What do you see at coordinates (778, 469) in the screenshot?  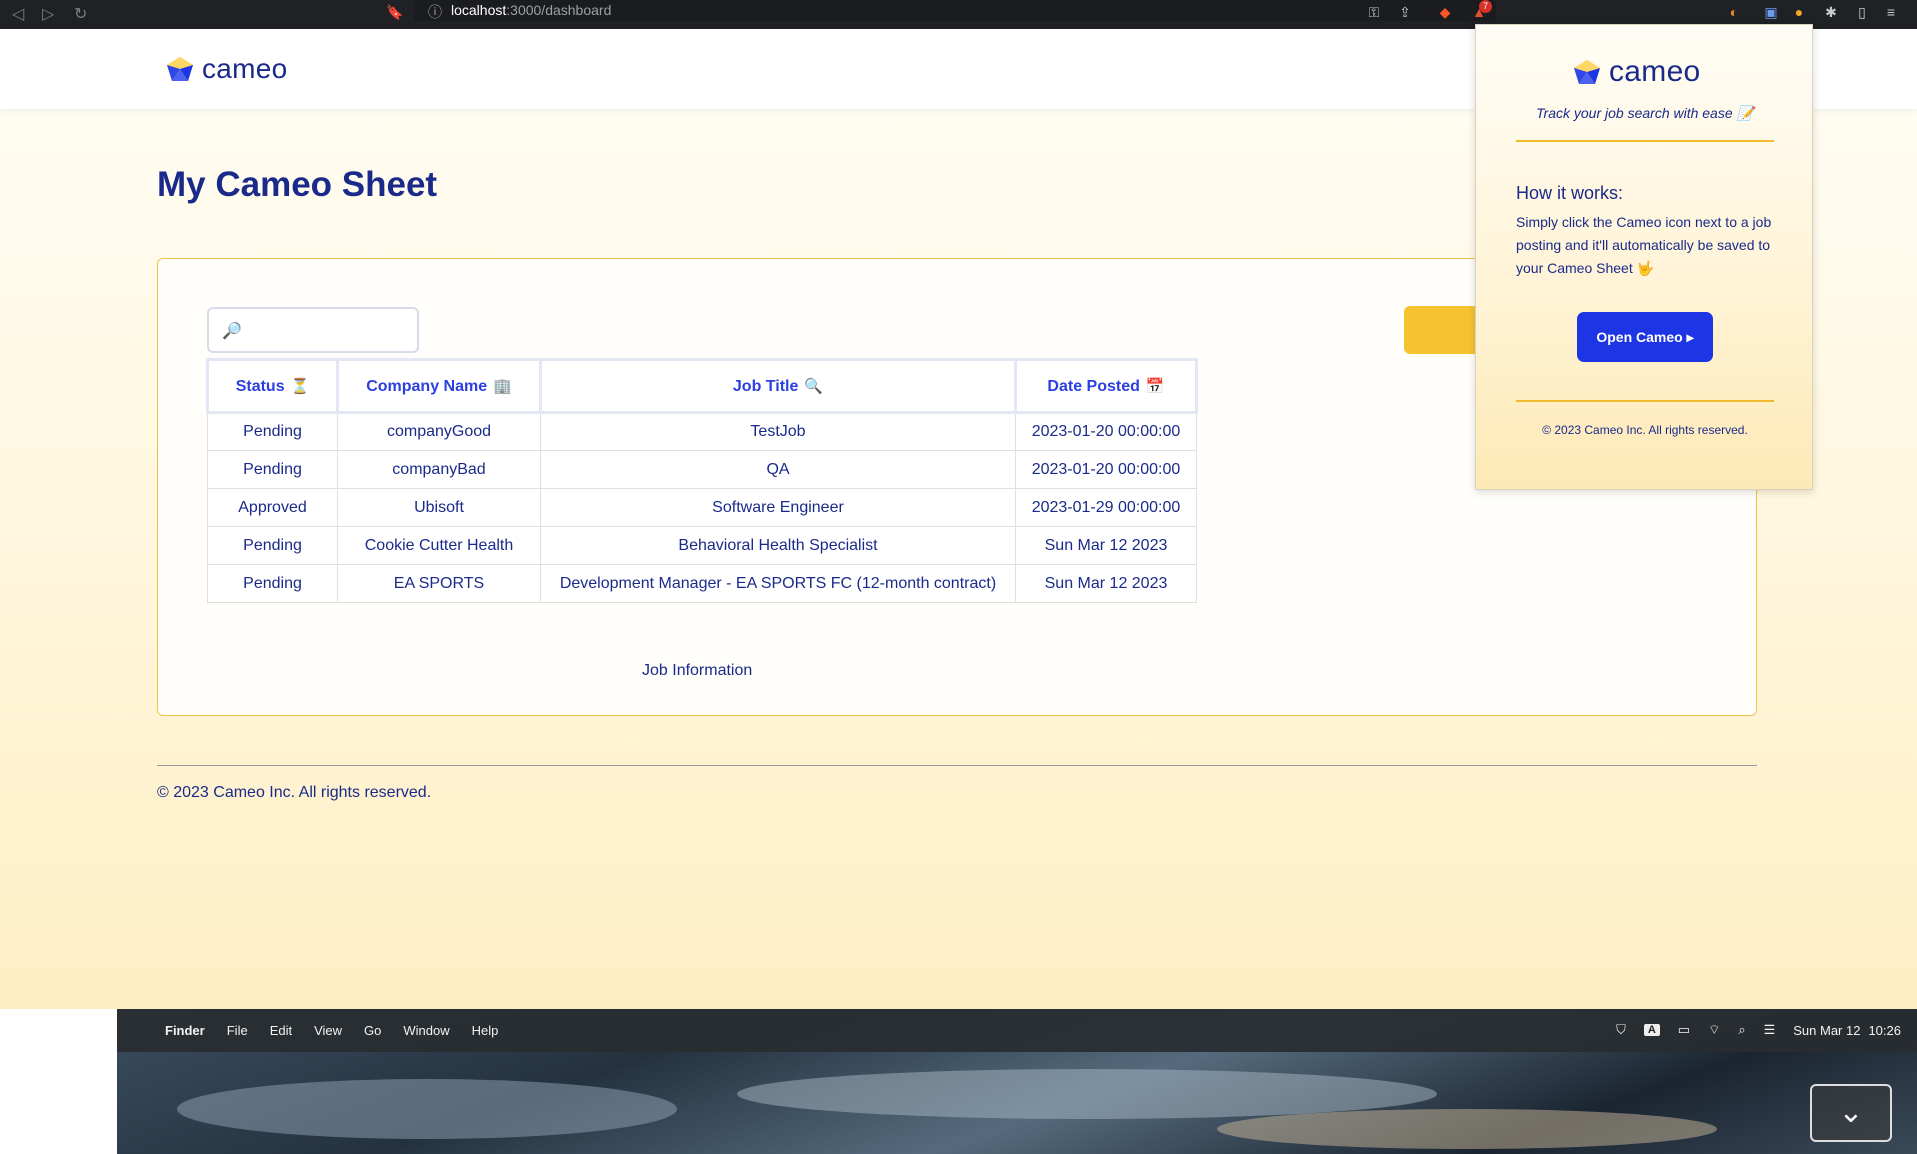 I see `cell-job-title: QA` at bounding box center [778, 469].